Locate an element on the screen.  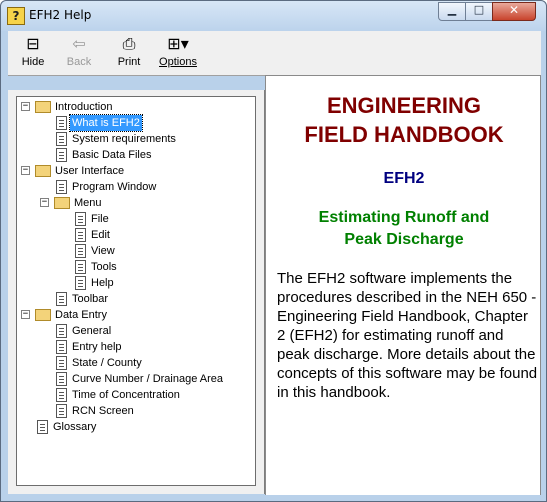
tree-item: − Data Entry is located at coordinates (135, 315).